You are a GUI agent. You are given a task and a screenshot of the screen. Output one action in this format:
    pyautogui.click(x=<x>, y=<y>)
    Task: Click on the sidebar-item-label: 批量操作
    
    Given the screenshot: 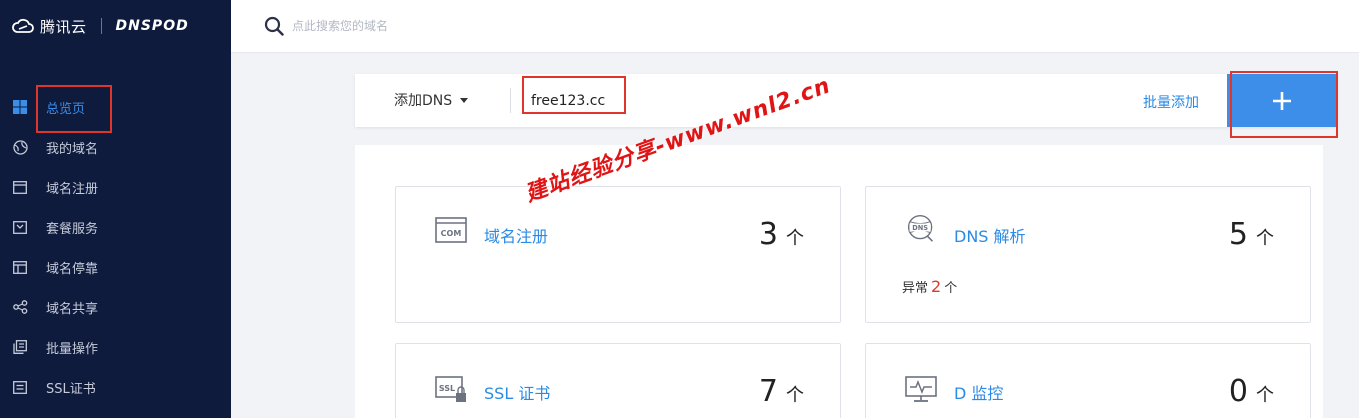 What is the action you would take?
    pyautogui.click(x=72, y=349)
    